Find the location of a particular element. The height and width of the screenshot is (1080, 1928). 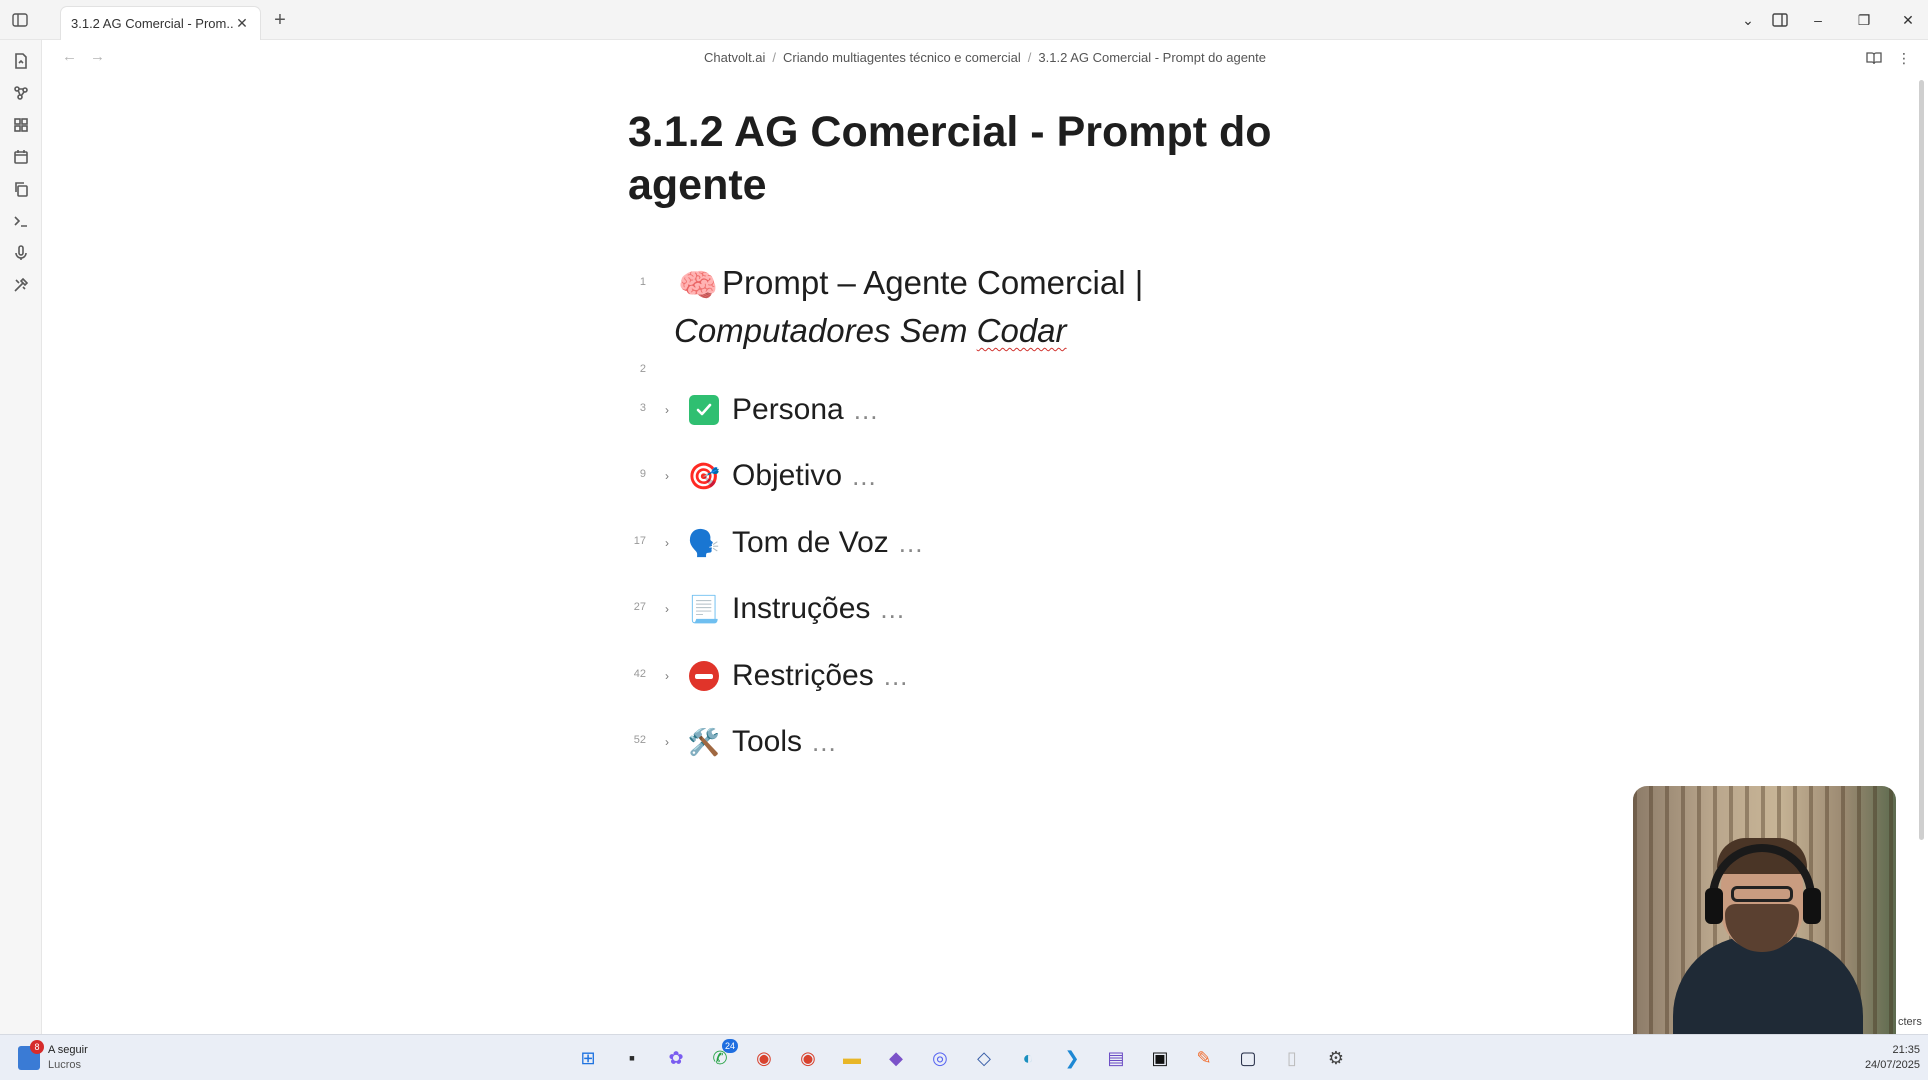

scrollbar-thumb is located at coordinates (1921, 460).